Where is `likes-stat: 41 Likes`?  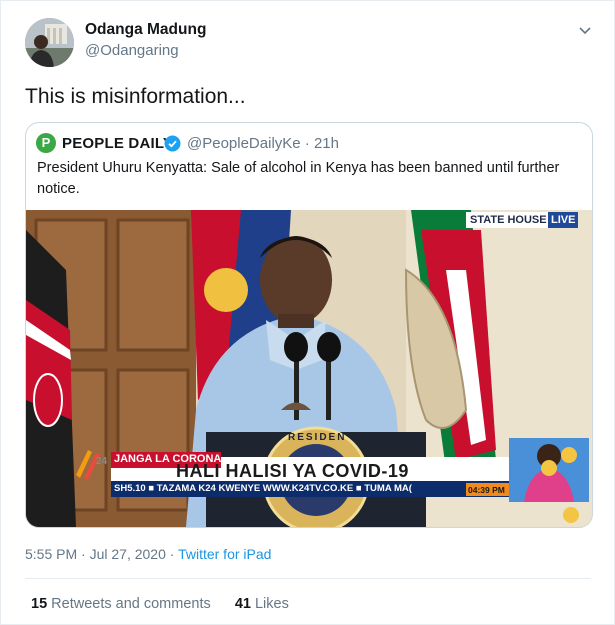
likes-stat: 41 Likes is located at coordinates (262, 604).